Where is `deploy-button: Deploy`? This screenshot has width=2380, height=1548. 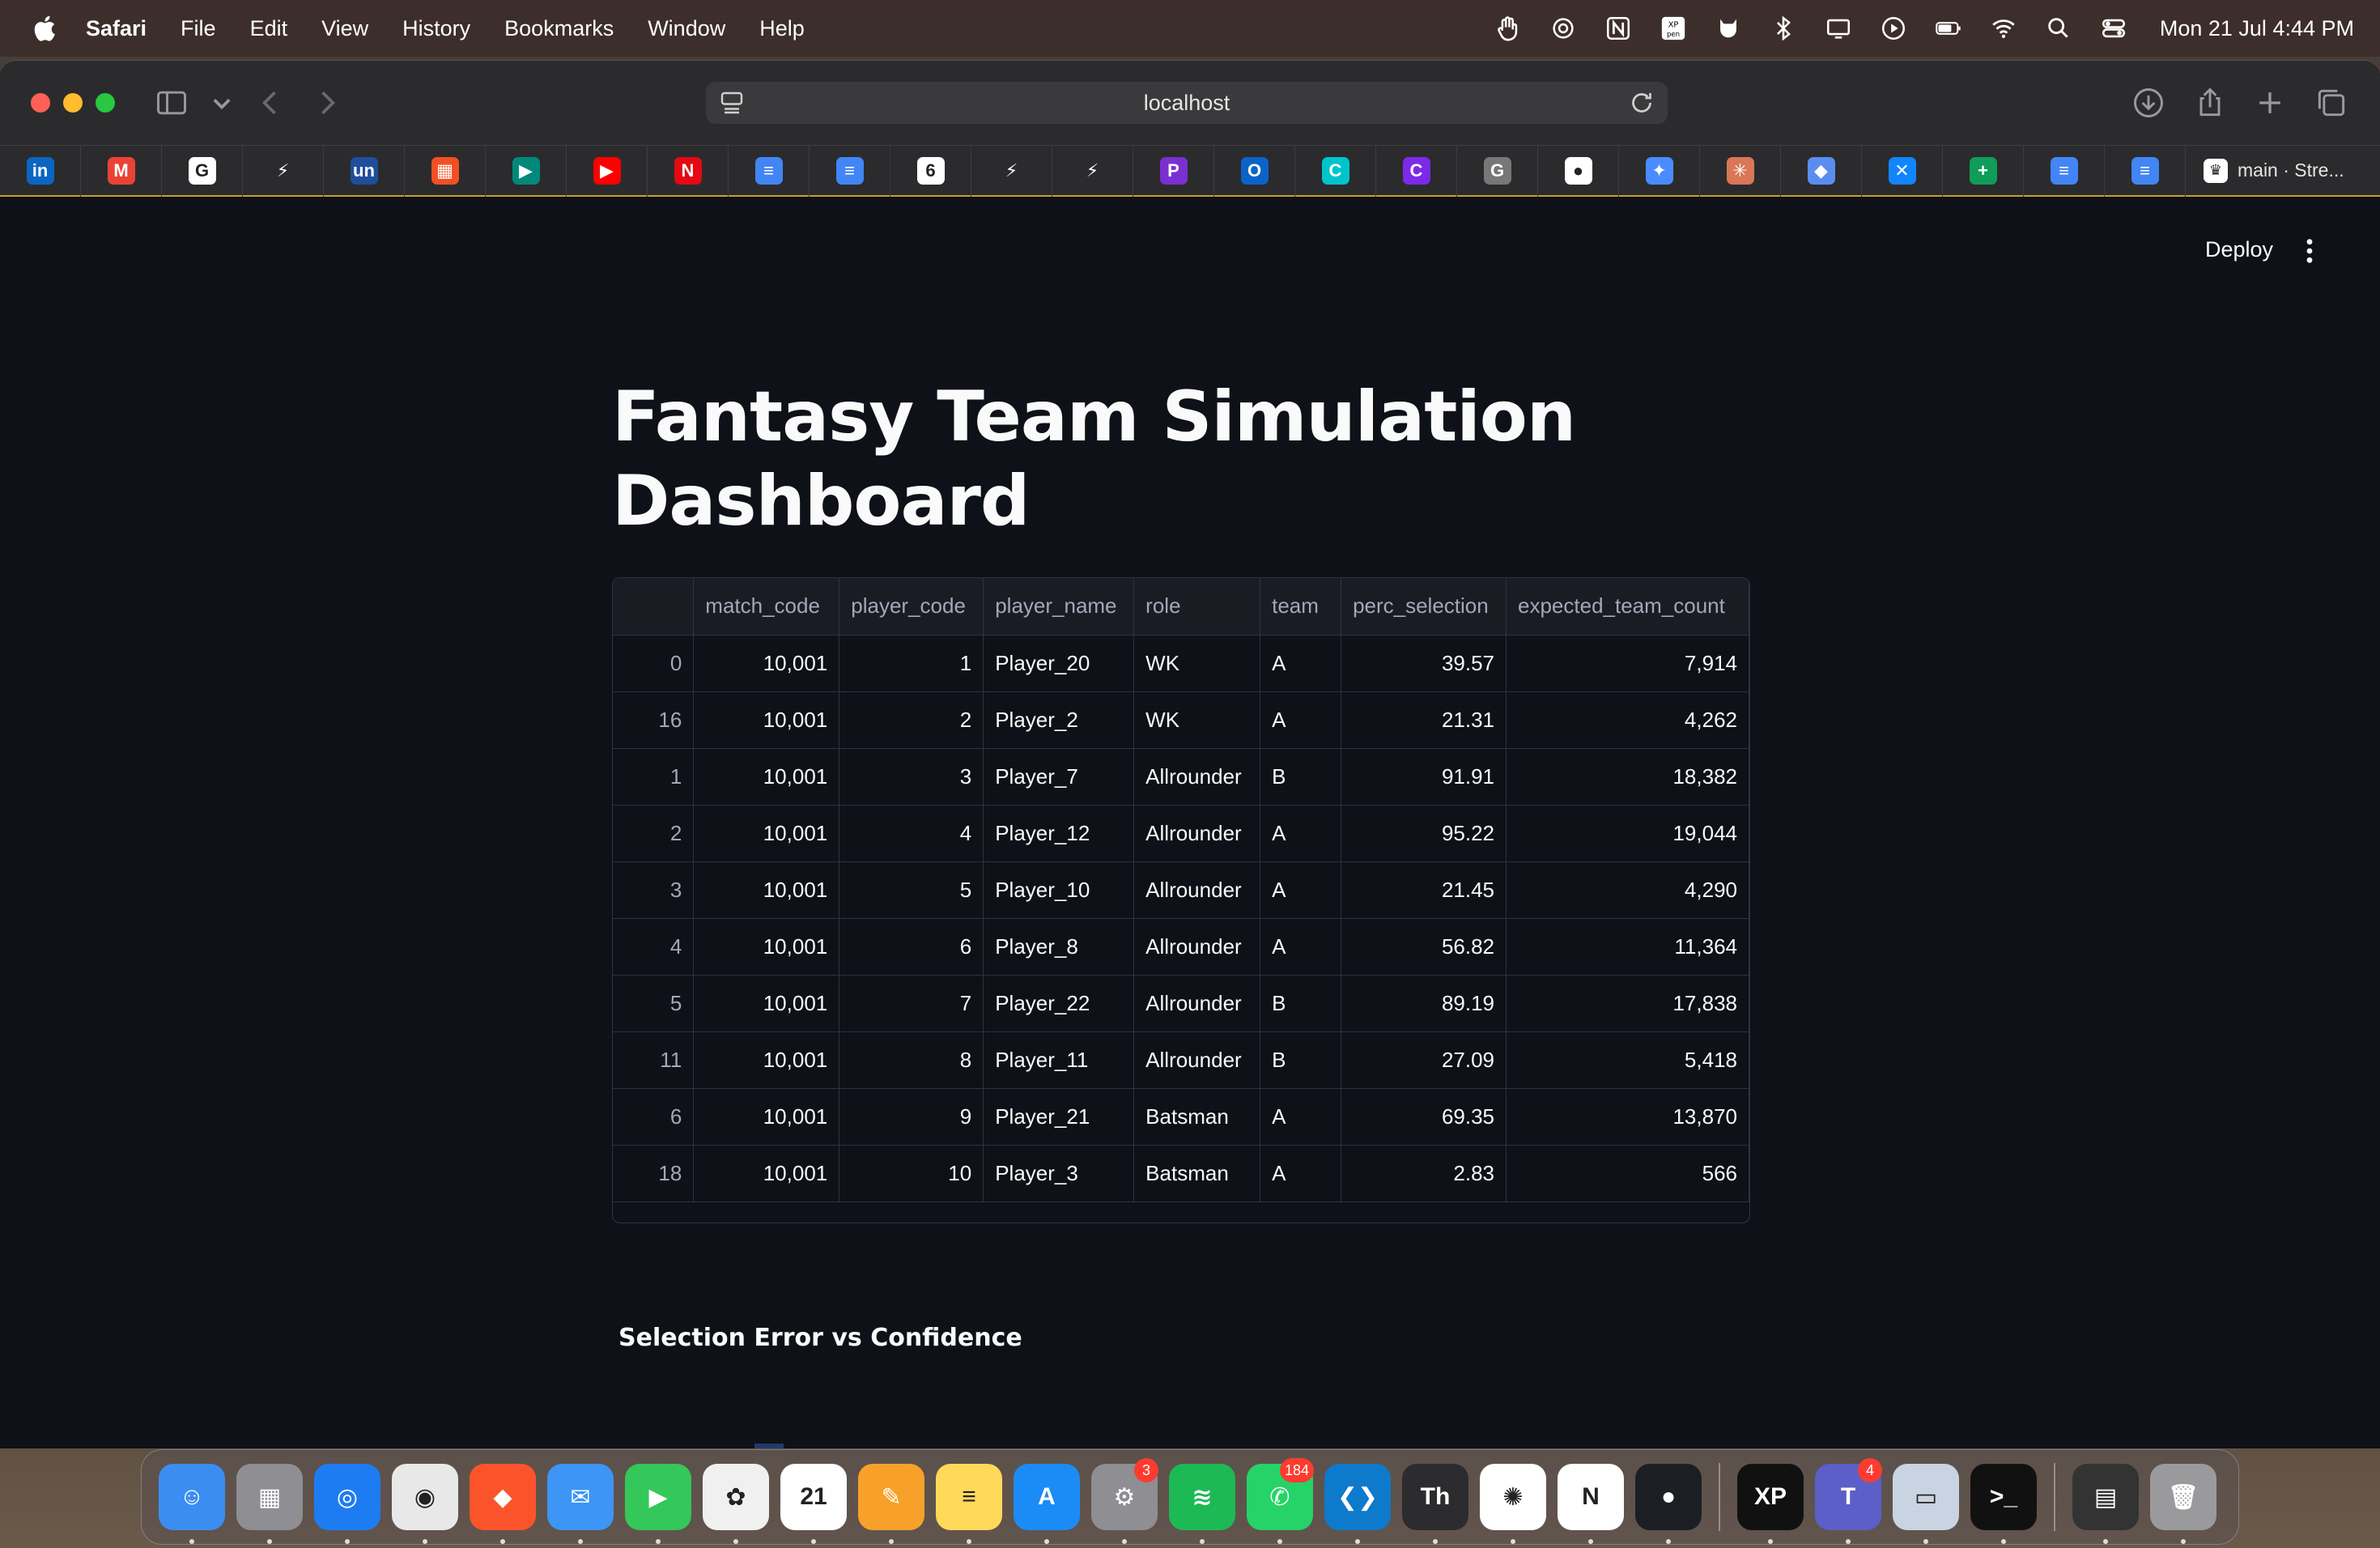 deploy-button: Deploy is located at coordinates (2239, 250).